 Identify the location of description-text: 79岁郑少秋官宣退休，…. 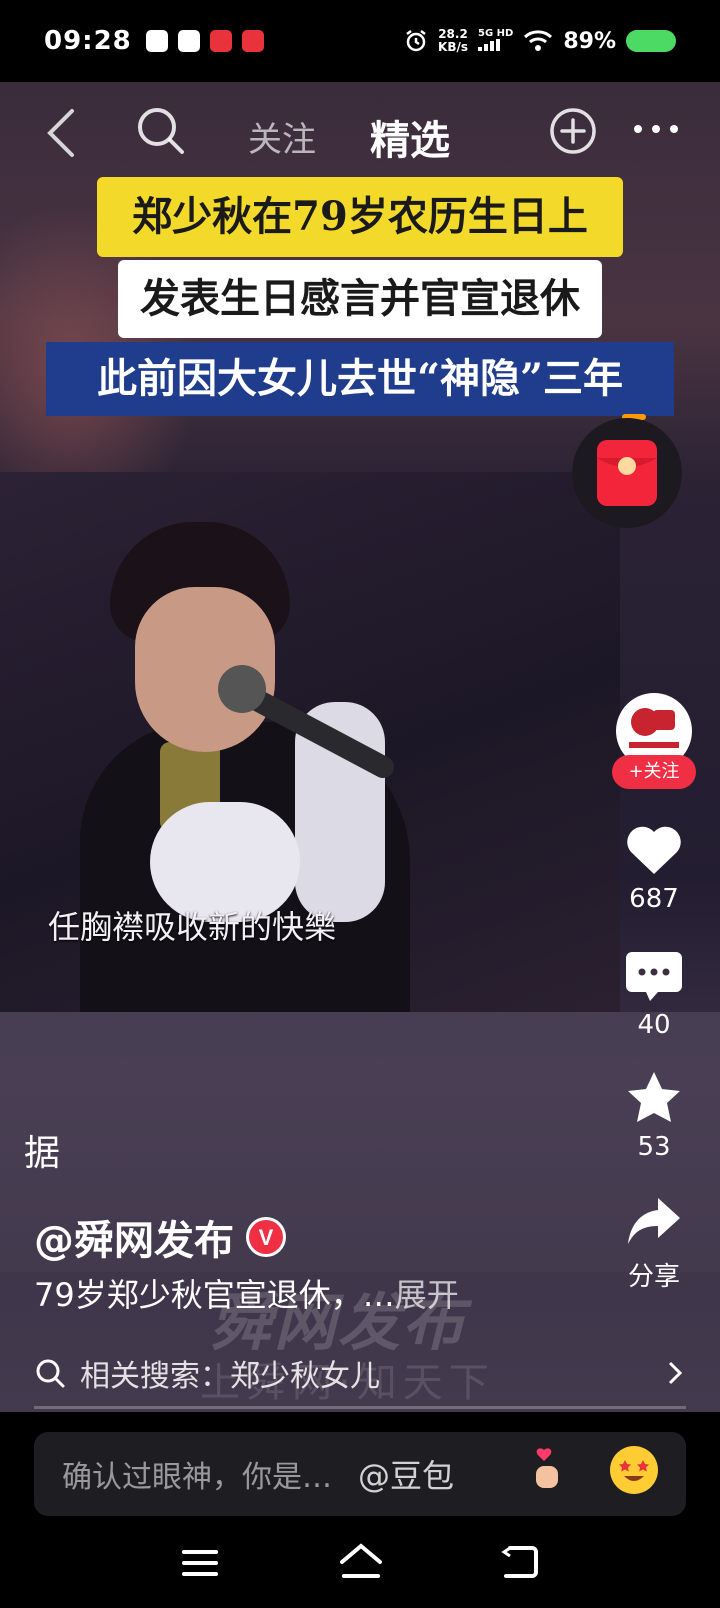
(214, 1295).